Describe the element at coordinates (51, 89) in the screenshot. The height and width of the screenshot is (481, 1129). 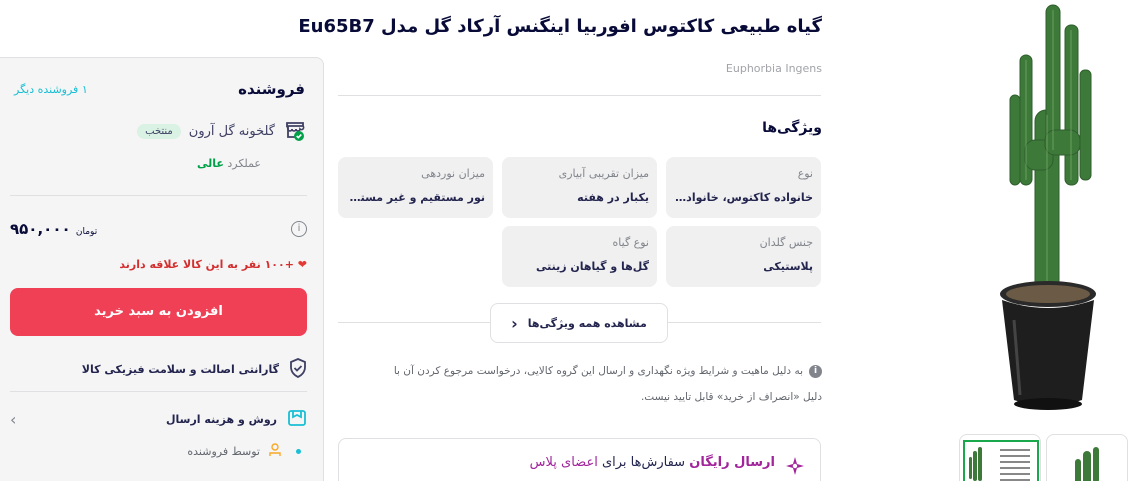
I see `other-sellers-link: ۱ فروشنده دیگر` at that location.